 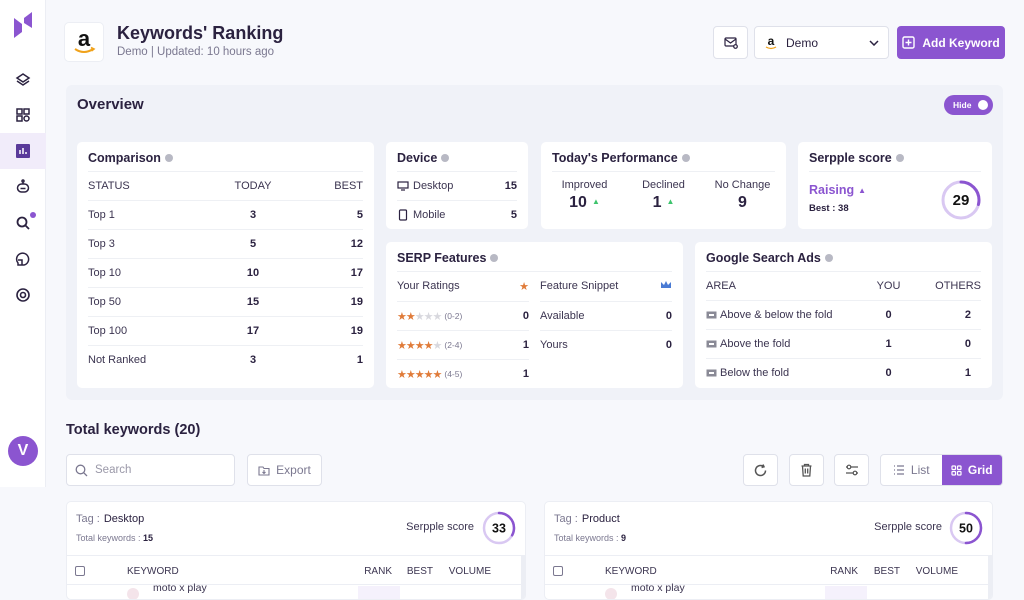 I want to click on serpple-score-value: 29, so click(x=961, y=200).